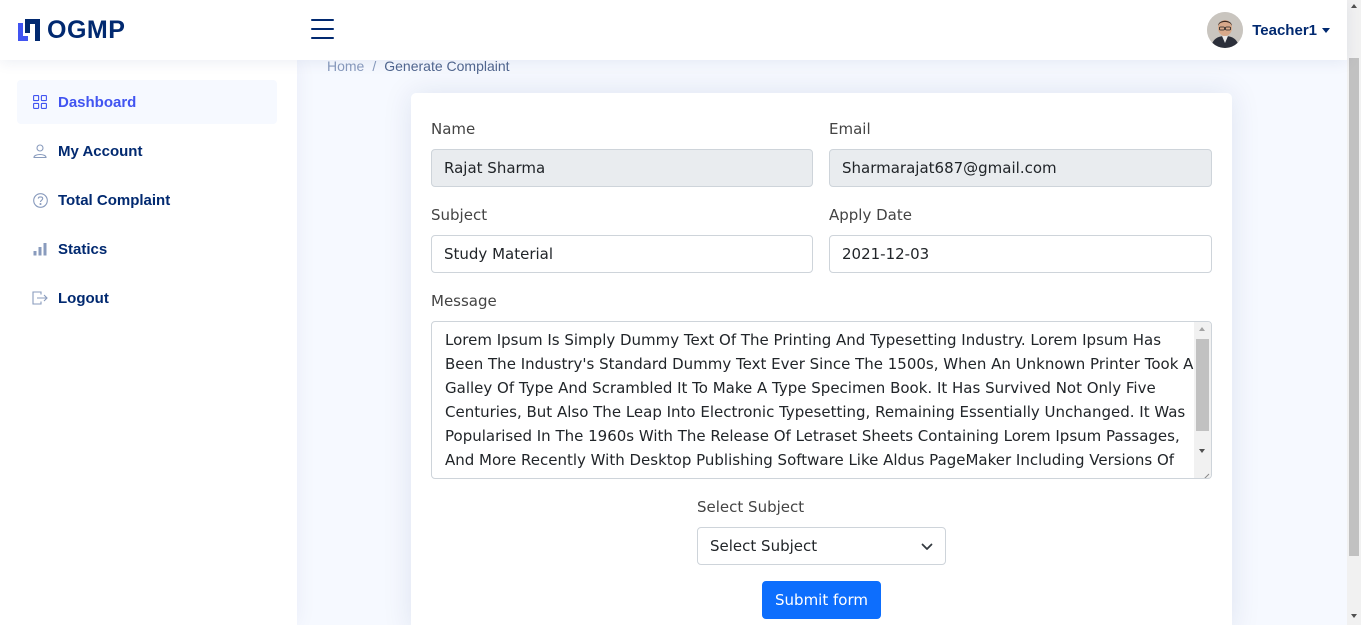 Image resolution: width=1361 pixels, height=625 pixels. I want to click on sidebar-item-label: Statics, so click(83, 249).